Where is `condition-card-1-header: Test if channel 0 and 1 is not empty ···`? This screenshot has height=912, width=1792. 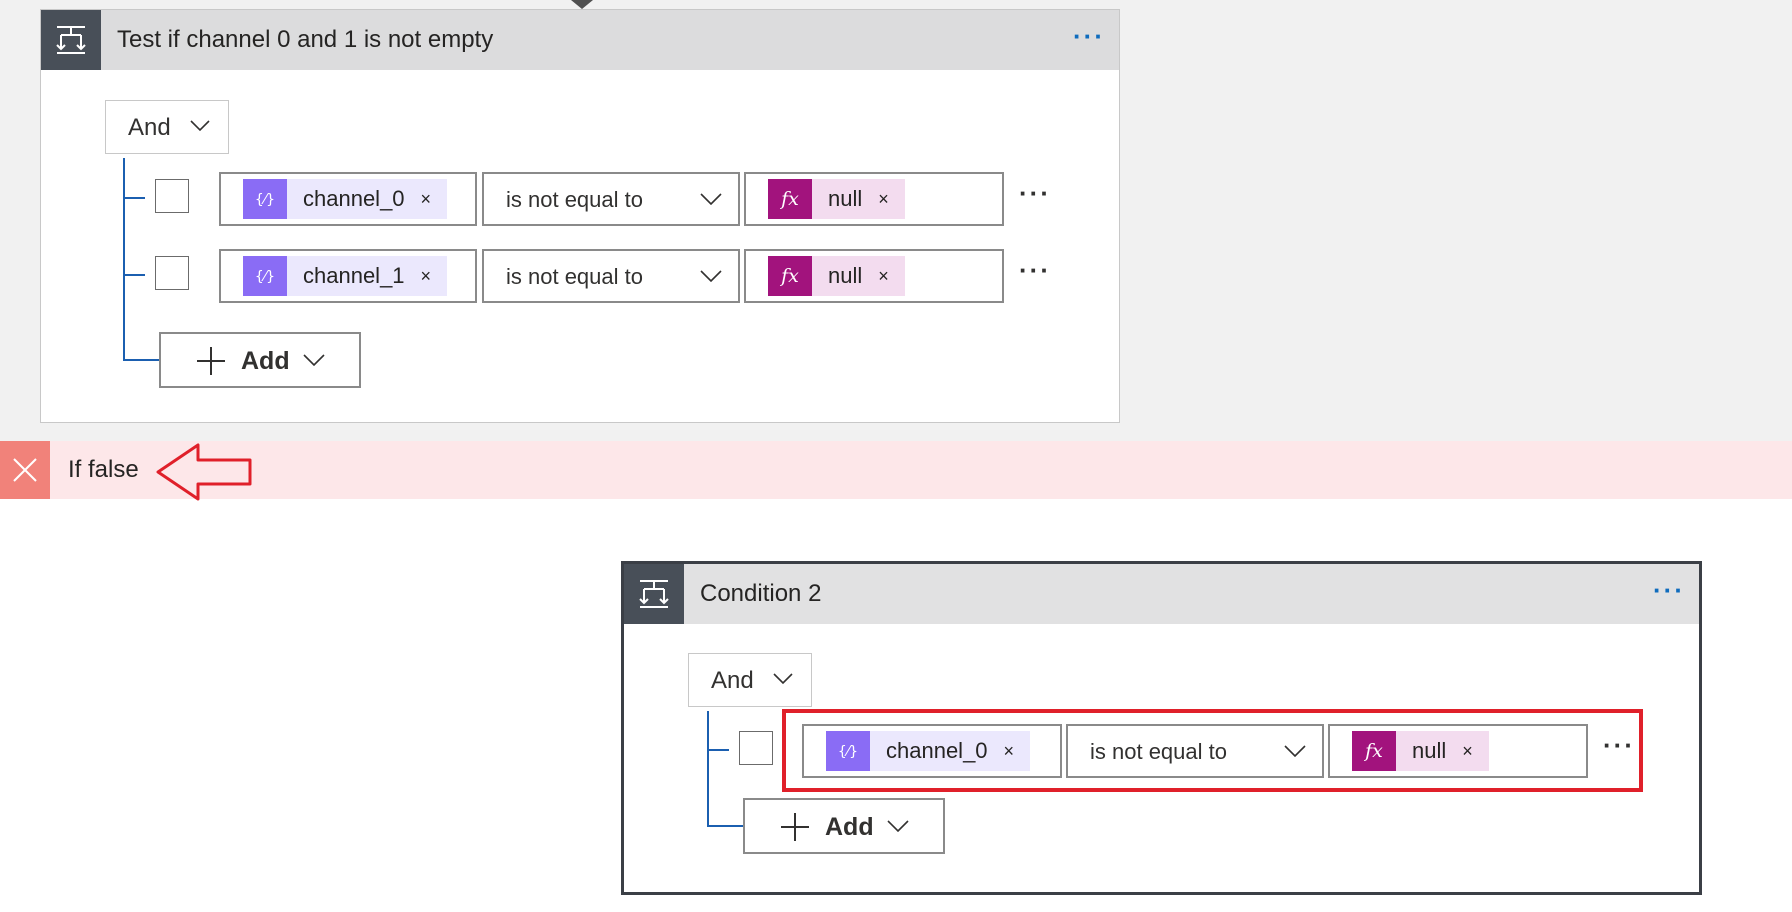 condition-card-1-header: Test if channel 0 and 1 is not empty ··· is located at coordinates (580, 40).